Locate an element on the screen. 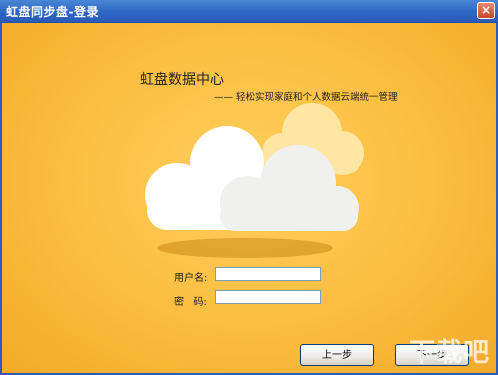  username-label: 用户名: is located at coordinates (191, 278).